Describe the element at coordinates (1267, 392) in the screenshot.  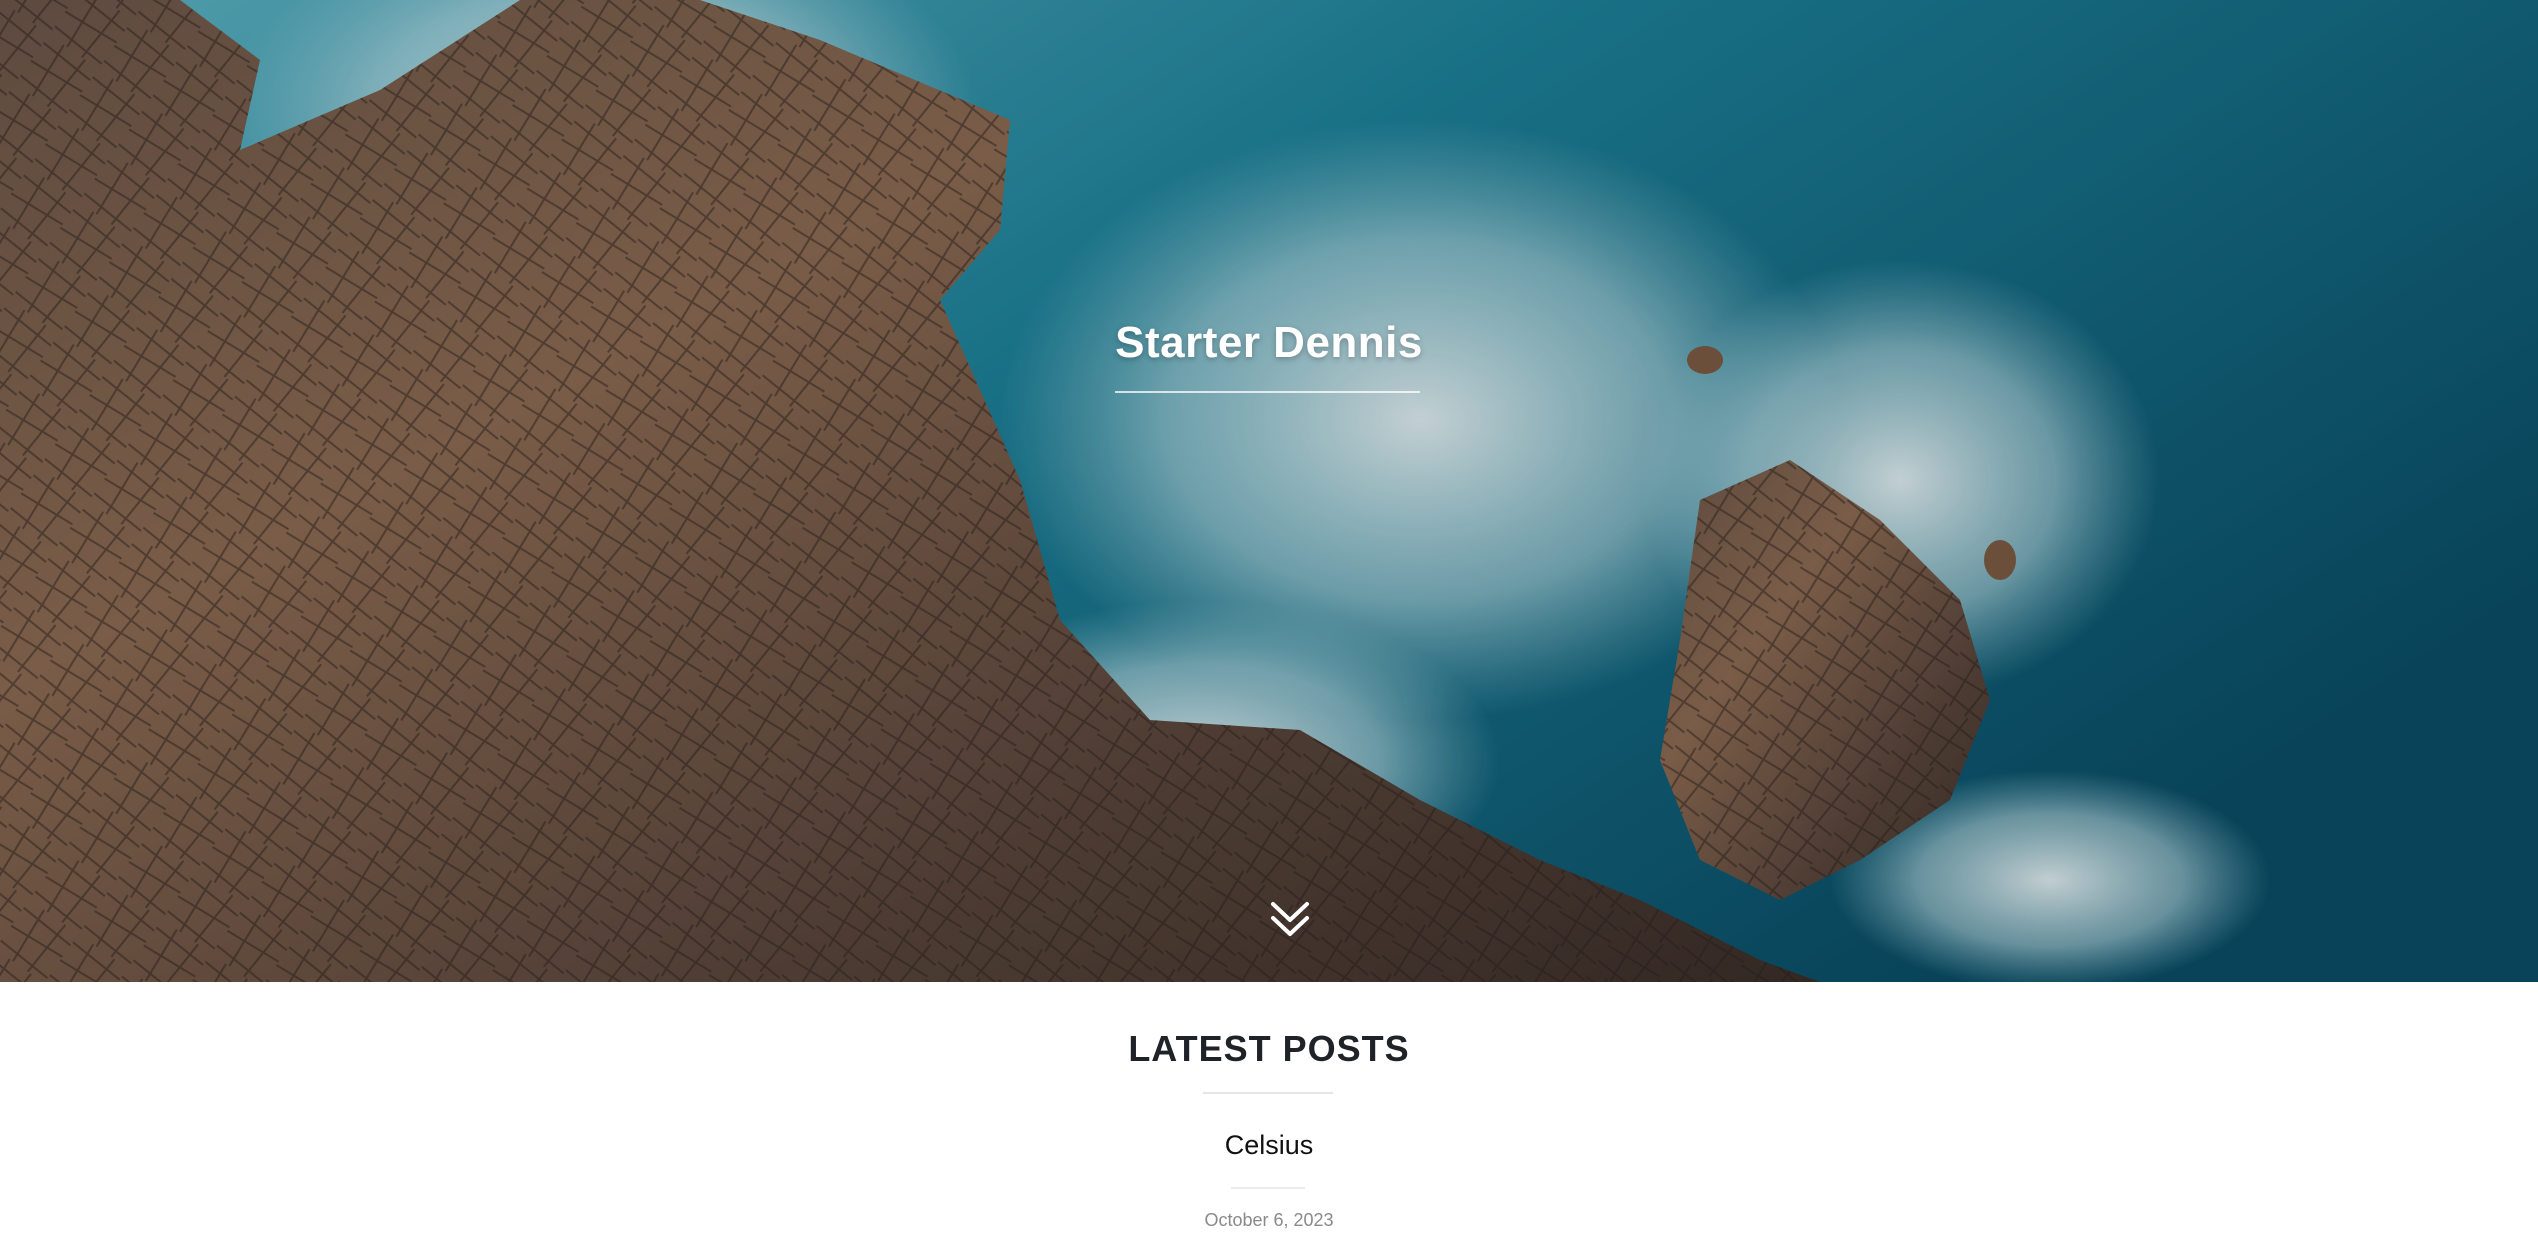
I see `title-divider` at that location.